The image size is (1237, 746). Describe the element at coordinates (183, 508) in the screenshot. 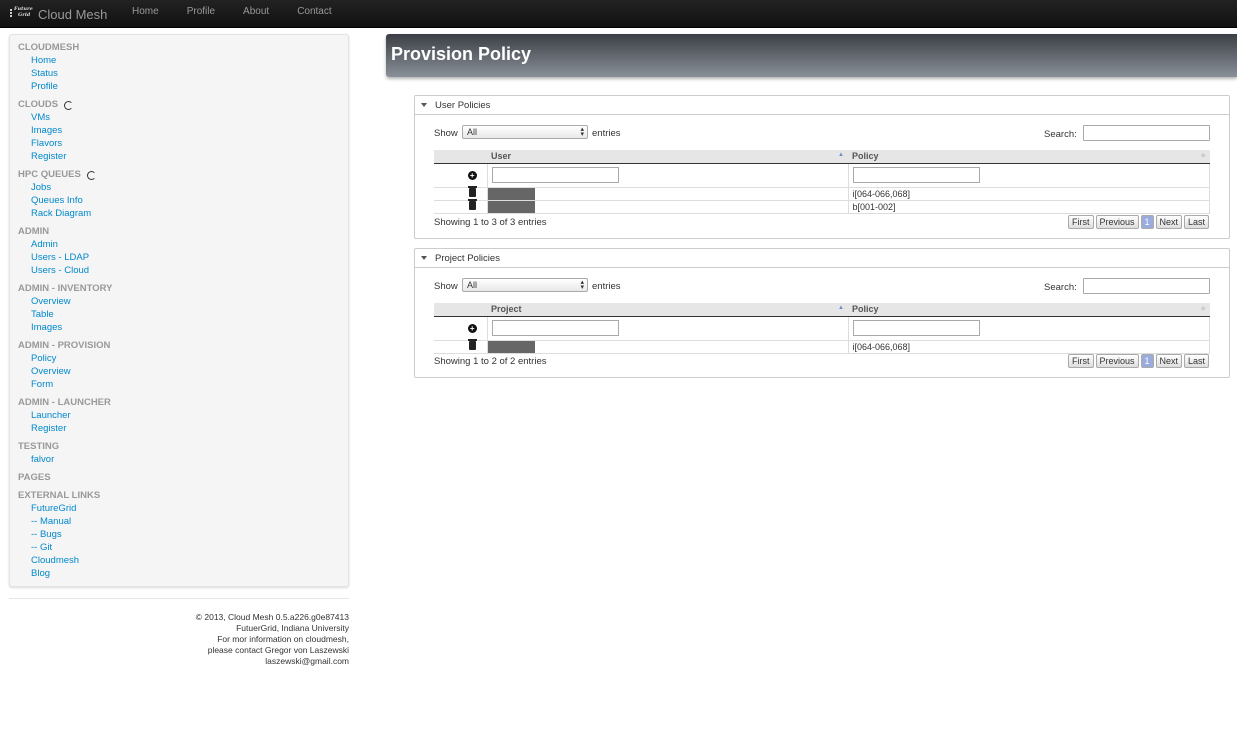

I see `sidebar-item: FutureGrid` at that location.